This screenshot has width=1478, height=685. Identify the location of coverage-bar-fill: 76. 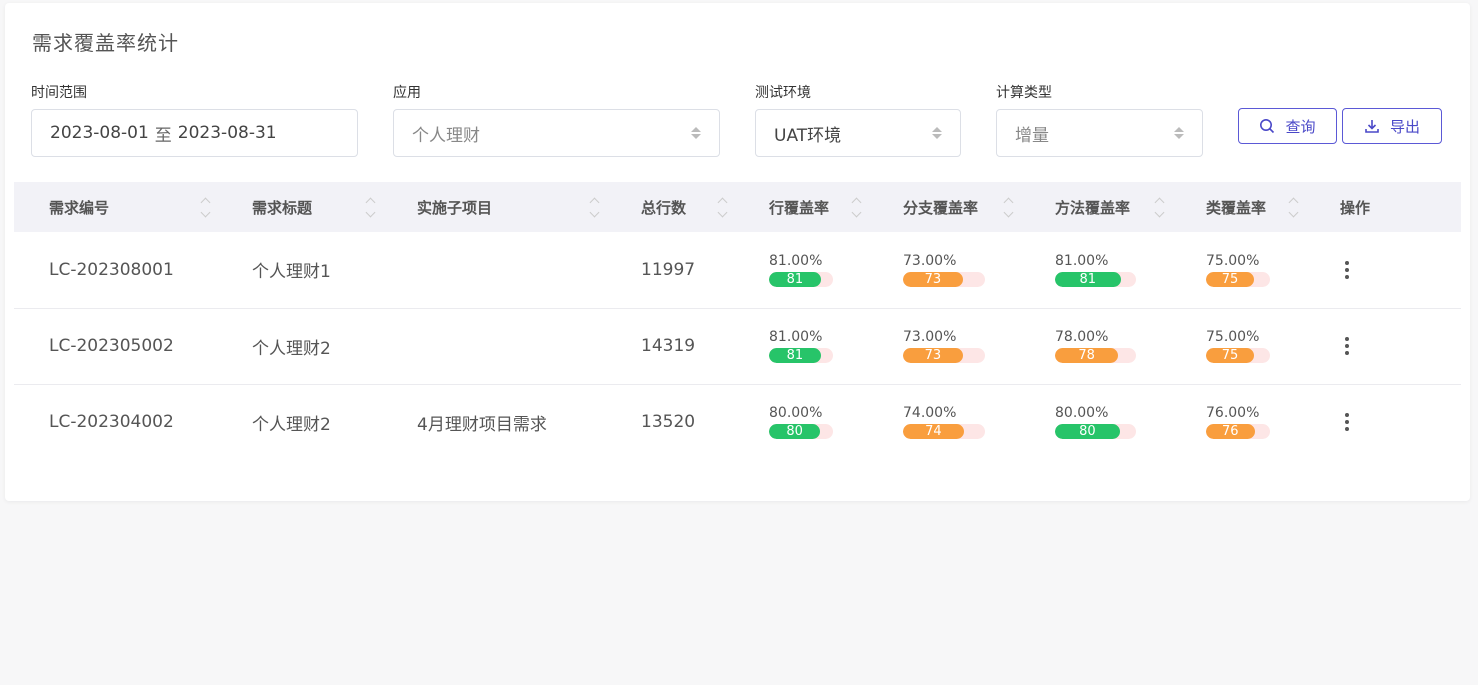
(1230, 432).